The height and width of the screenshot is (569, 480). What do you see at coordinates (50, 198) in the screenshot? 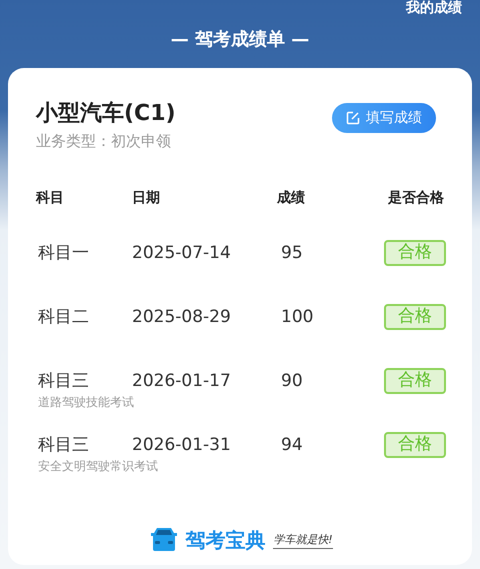
I see `column-header: 科目` at bounding box center [50, 198].